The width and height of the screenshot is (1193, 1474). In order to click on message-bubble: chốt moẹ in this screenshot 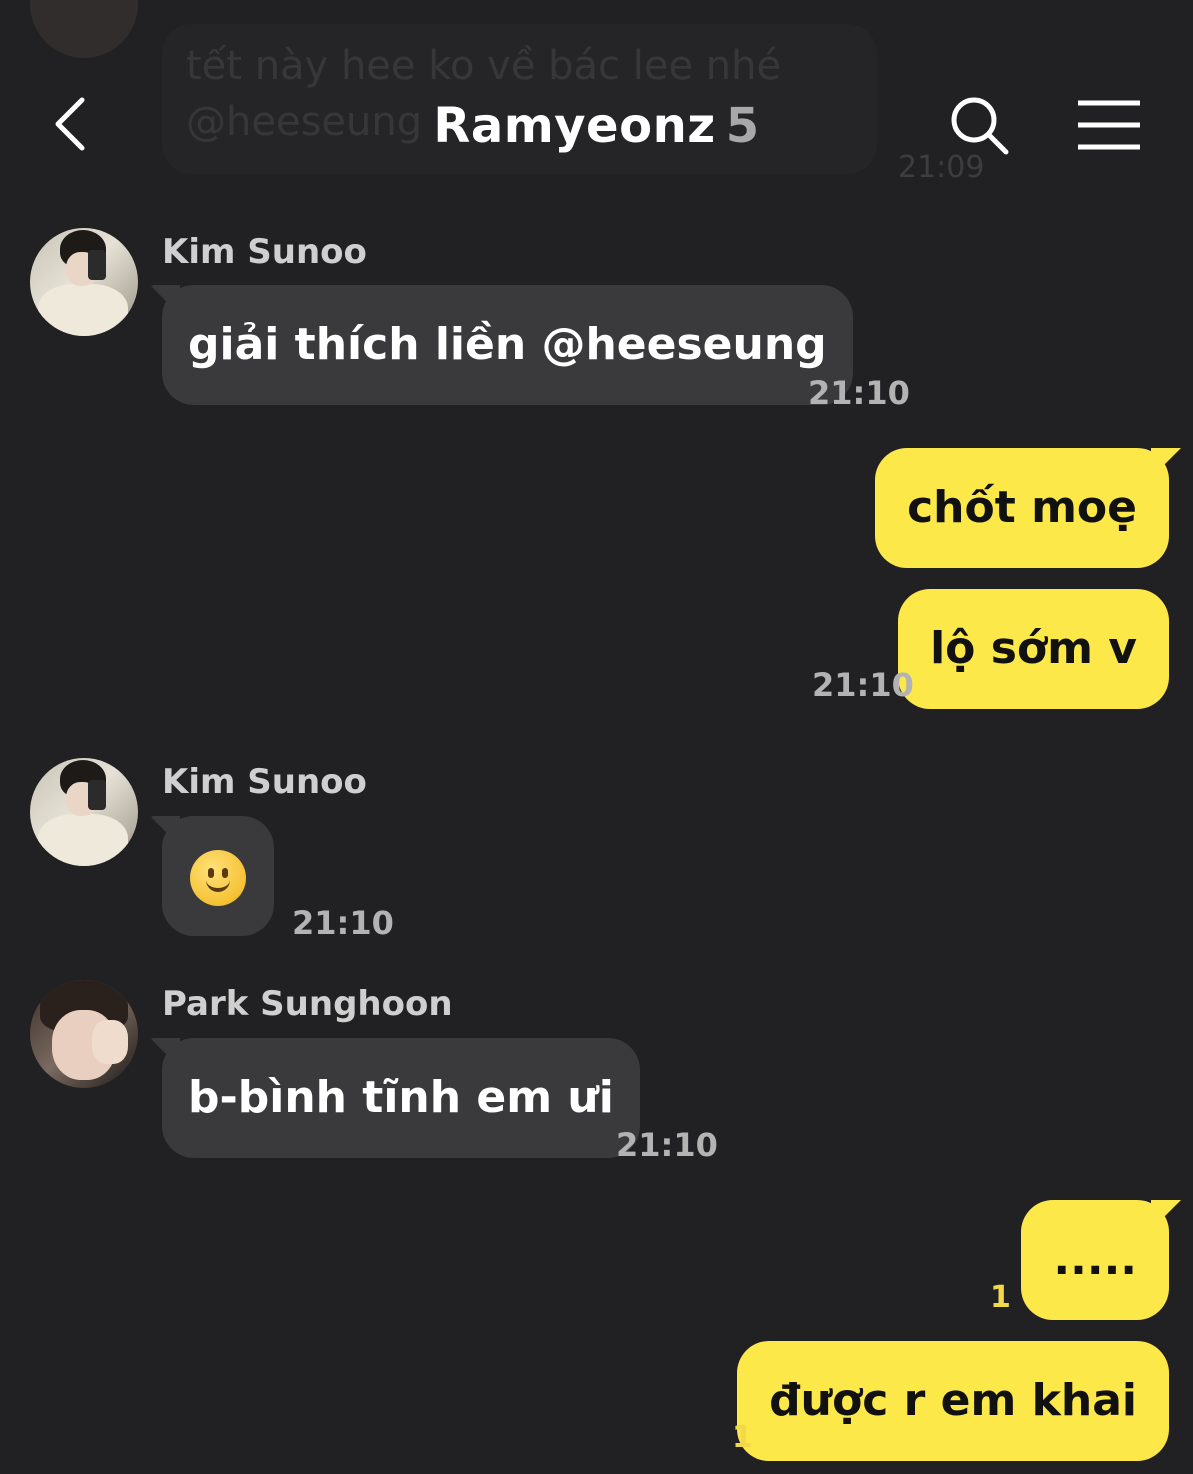, I will do `click(1022, 508)`.